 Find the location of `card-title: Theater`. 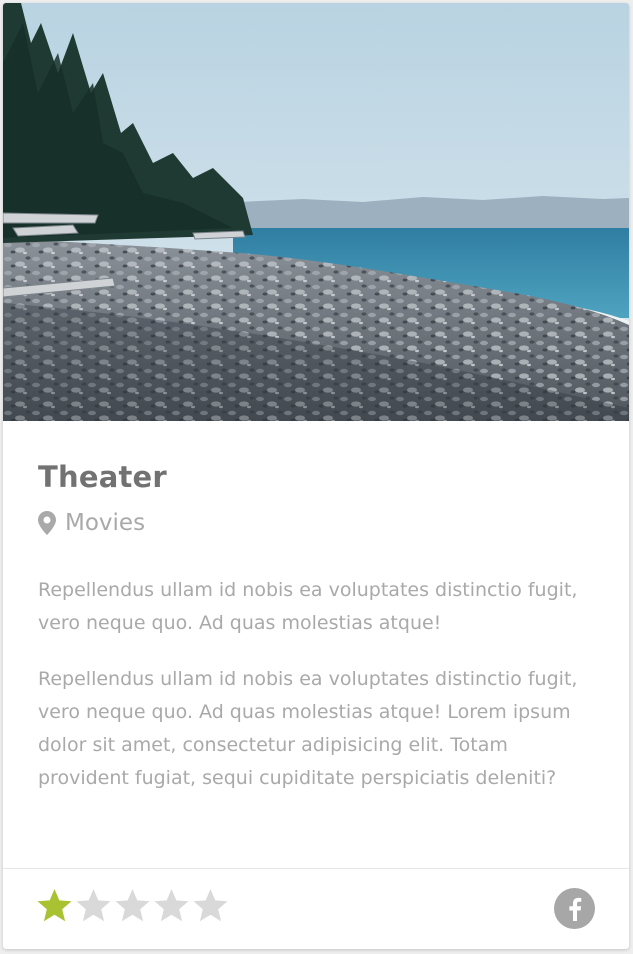

card-title: Theater is located at coordinates (102, 477).